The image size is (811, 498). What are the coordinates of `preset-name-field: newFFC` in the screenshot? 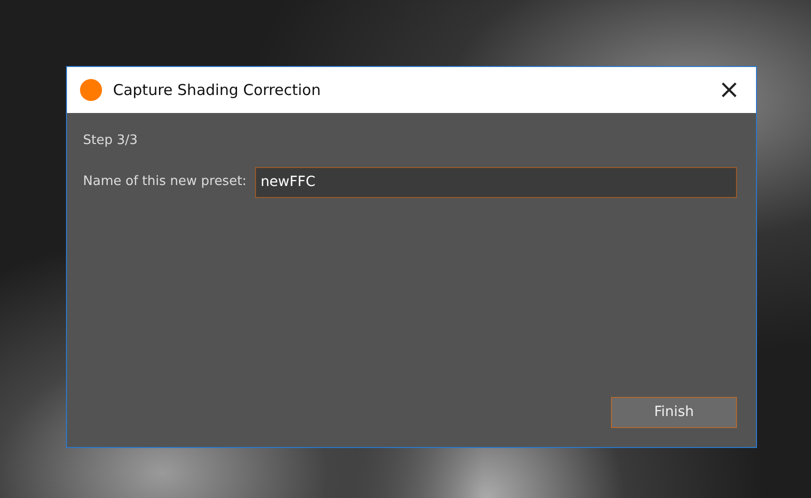 It's located at (495, 182).